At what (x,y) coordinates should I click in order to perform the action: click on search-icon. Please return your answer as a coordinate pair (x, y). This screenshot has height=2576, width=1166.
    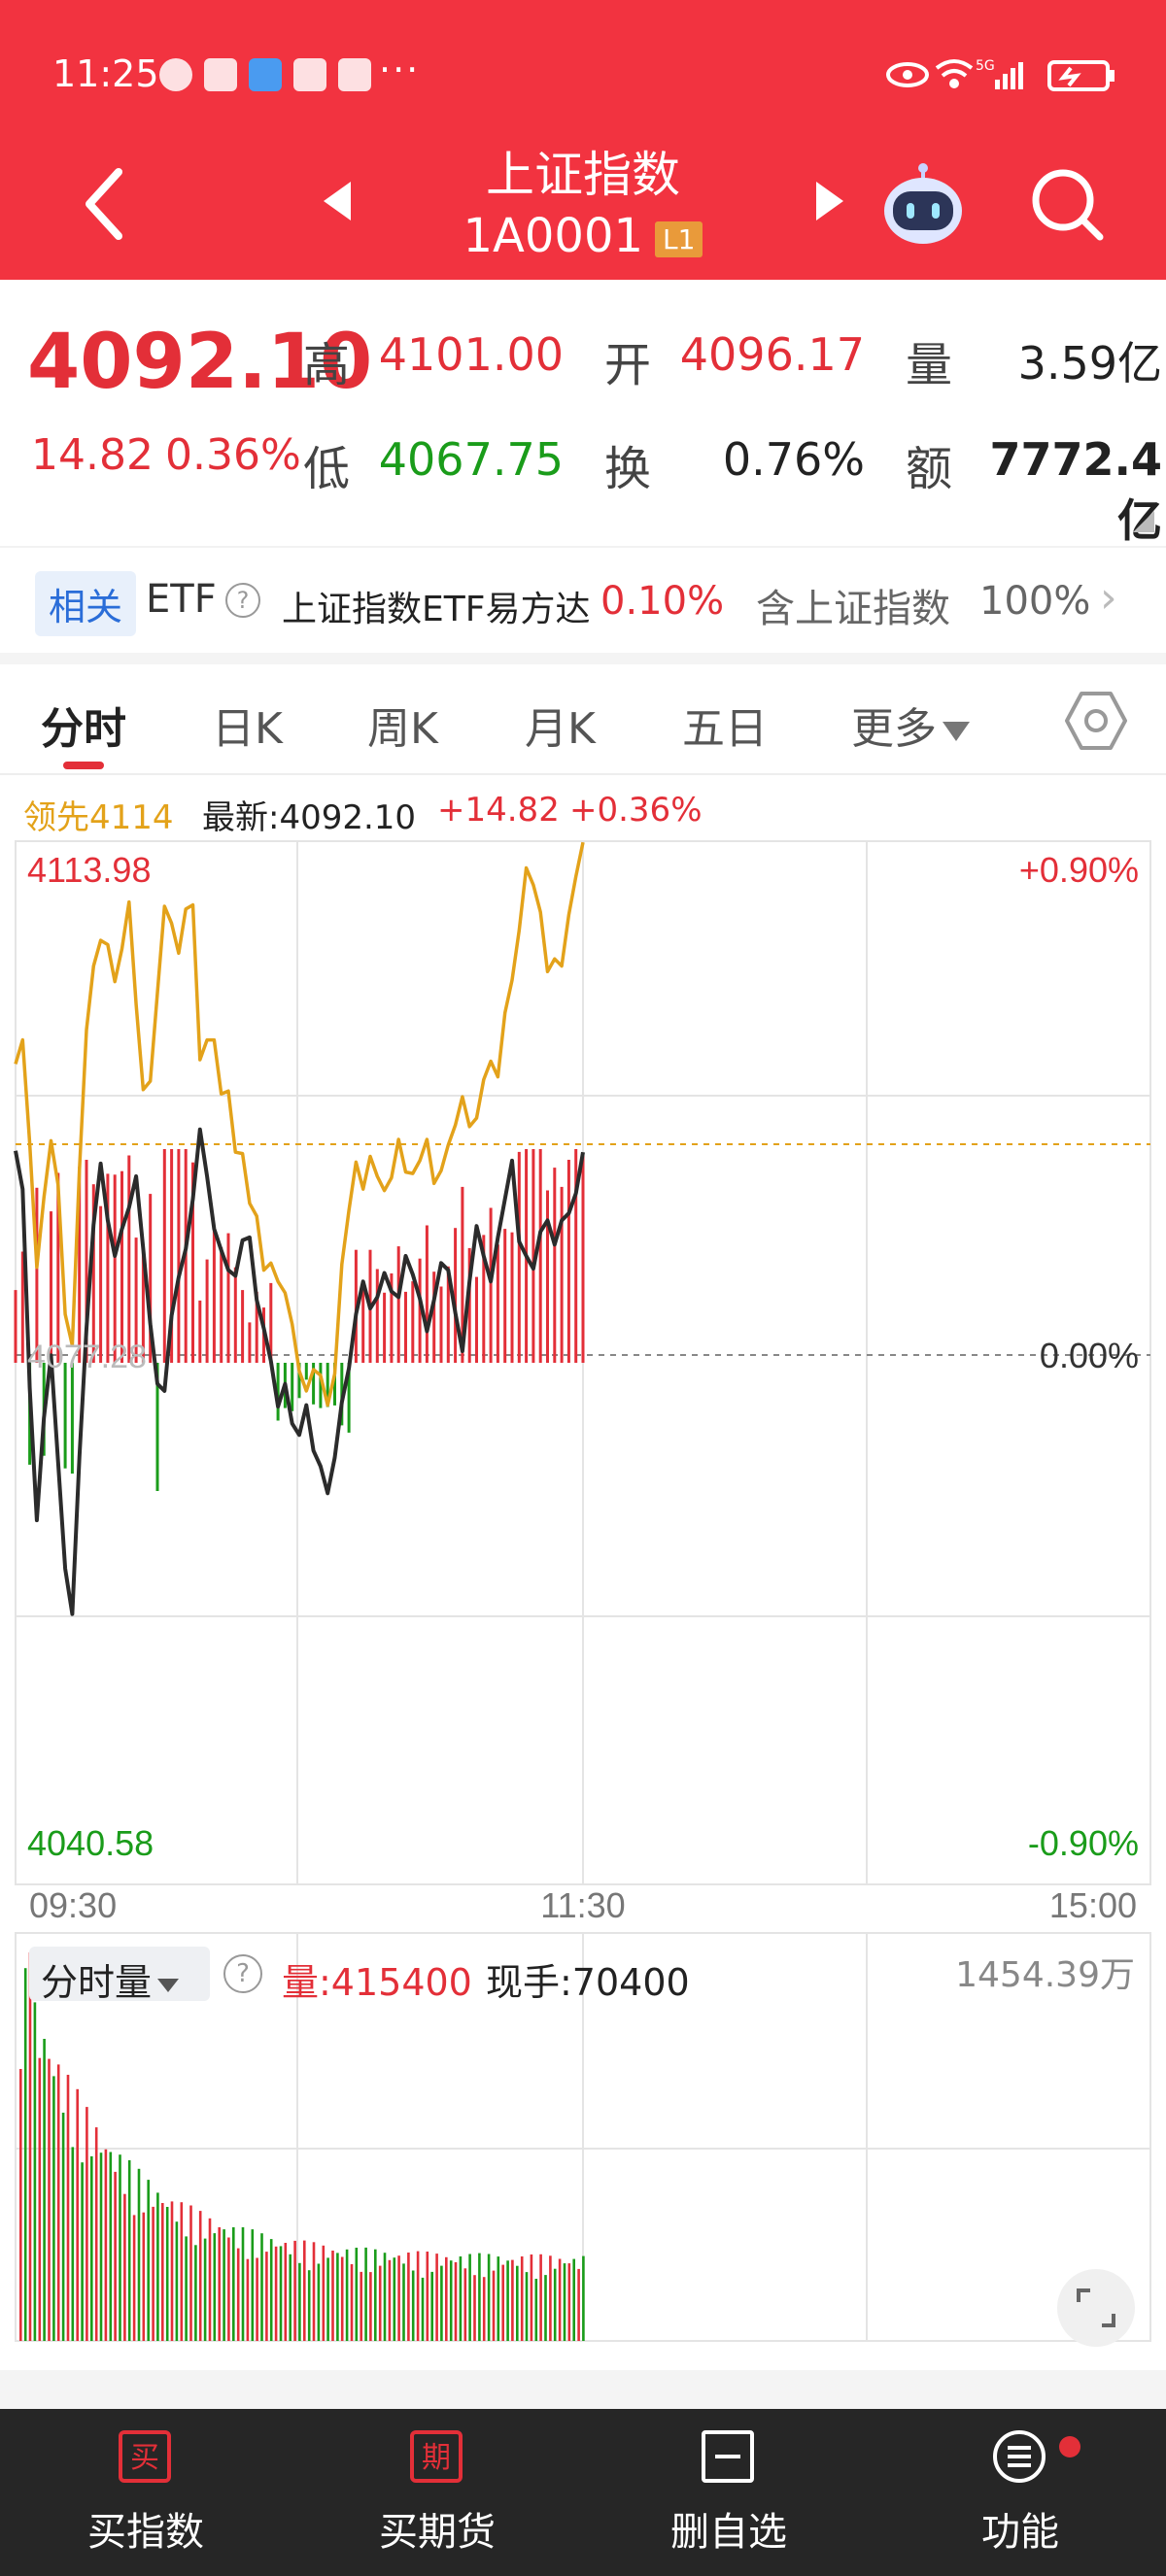
    Looking at the image, I should click on (1068, 205).